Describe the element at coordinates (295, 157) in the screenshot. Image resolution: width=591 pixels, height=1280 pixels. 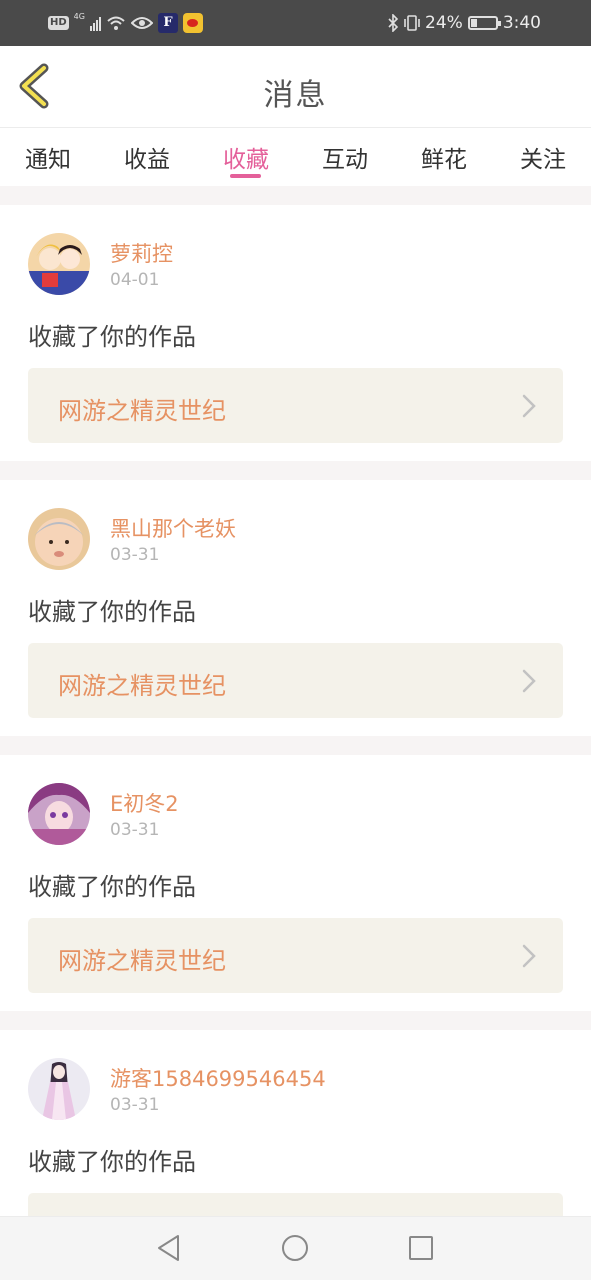
I see `tab-bar: 通知 收益 收藏 互动 鲜花 关注` at that location.